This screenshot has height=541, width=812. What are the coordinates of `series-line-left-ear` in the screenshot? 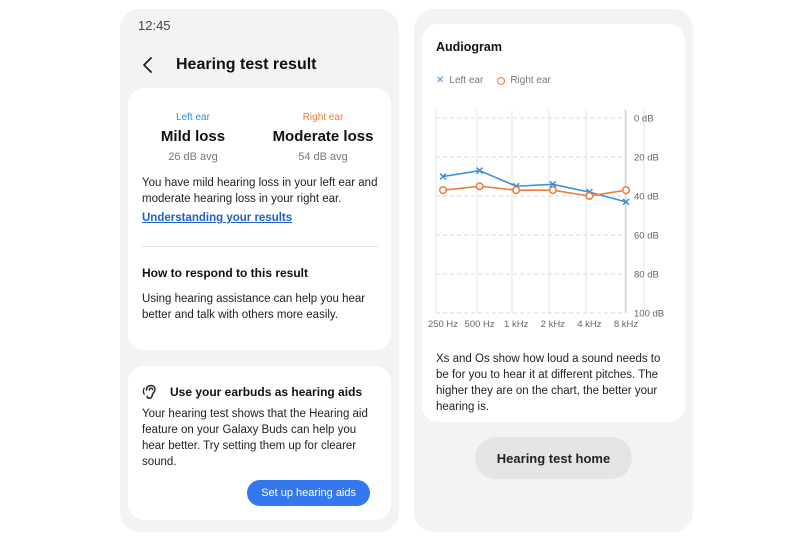 It's located at (534, 186).